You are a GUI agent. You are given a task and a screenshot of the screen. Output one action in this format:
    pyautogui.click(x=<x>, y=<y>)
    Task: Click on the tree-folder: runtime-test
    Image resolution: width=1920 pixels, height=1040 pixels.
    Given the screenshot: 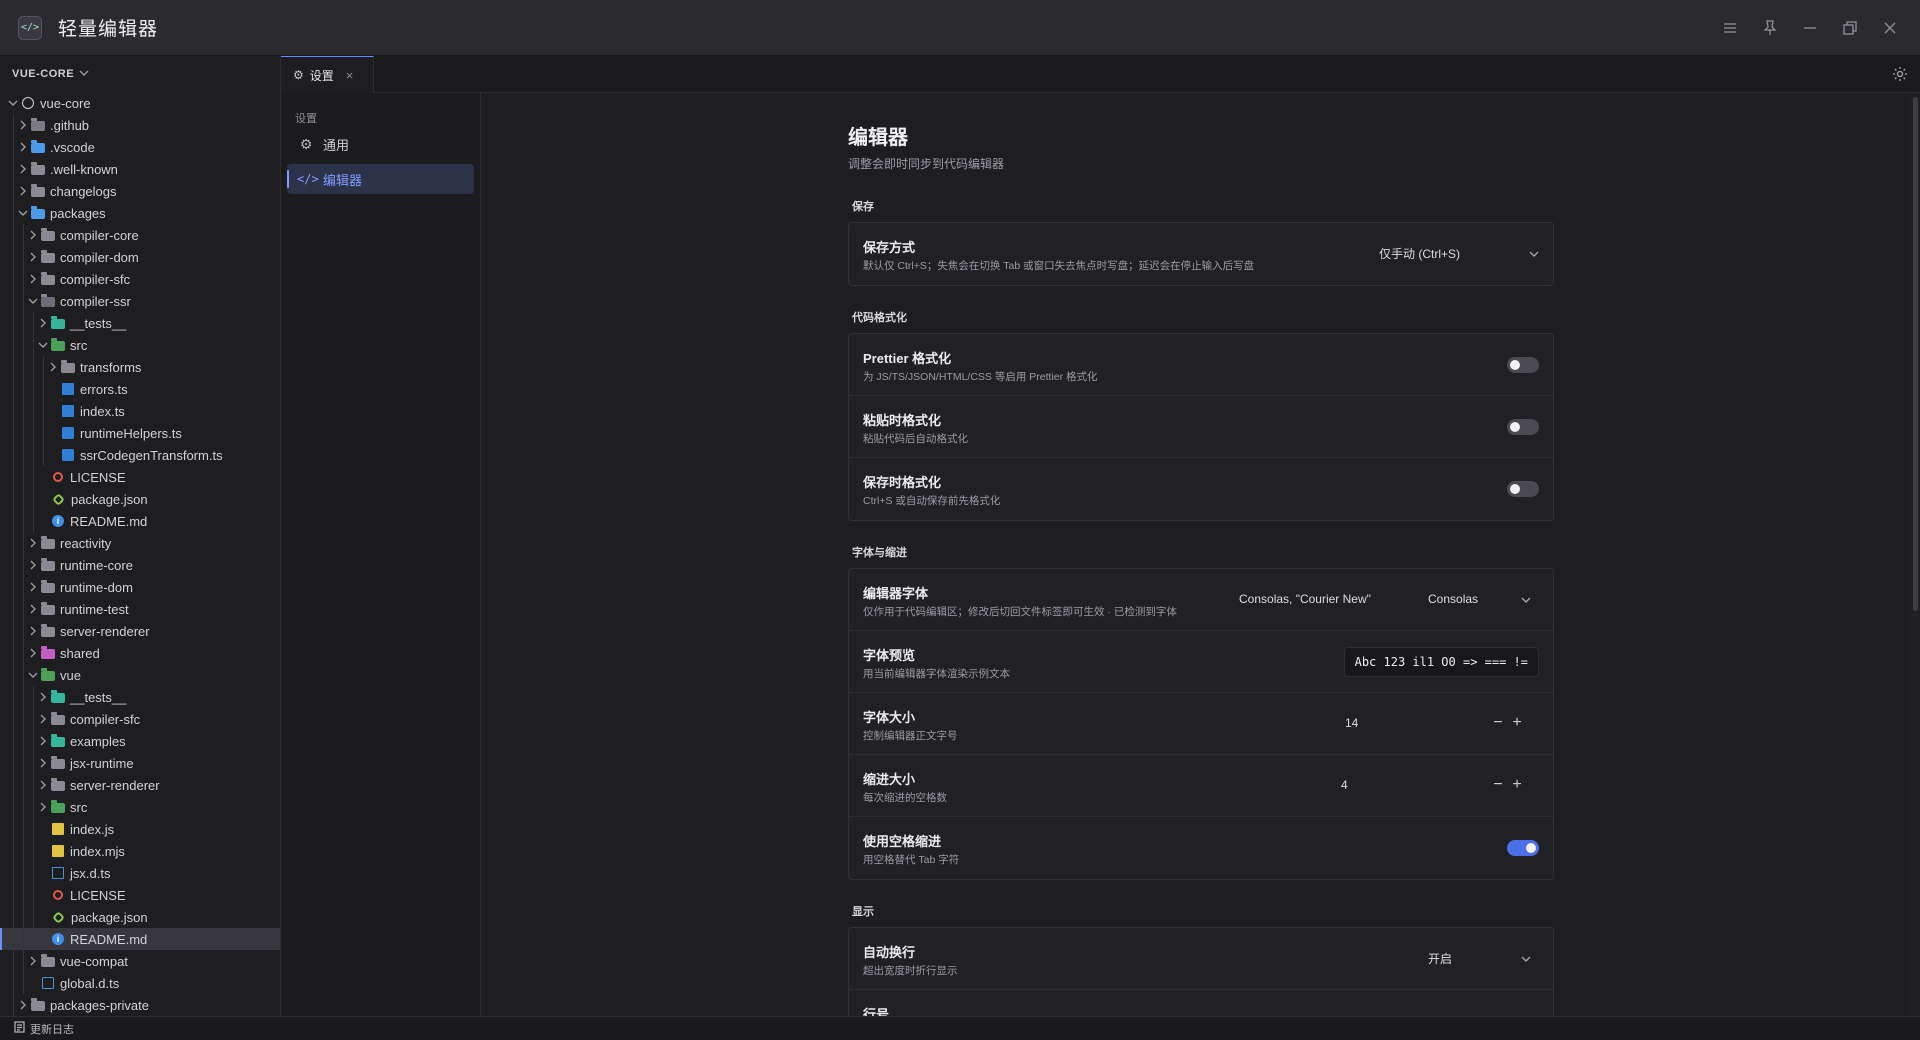 What is the action you would take?
    pyautogui.click(x=140, y=609)
    